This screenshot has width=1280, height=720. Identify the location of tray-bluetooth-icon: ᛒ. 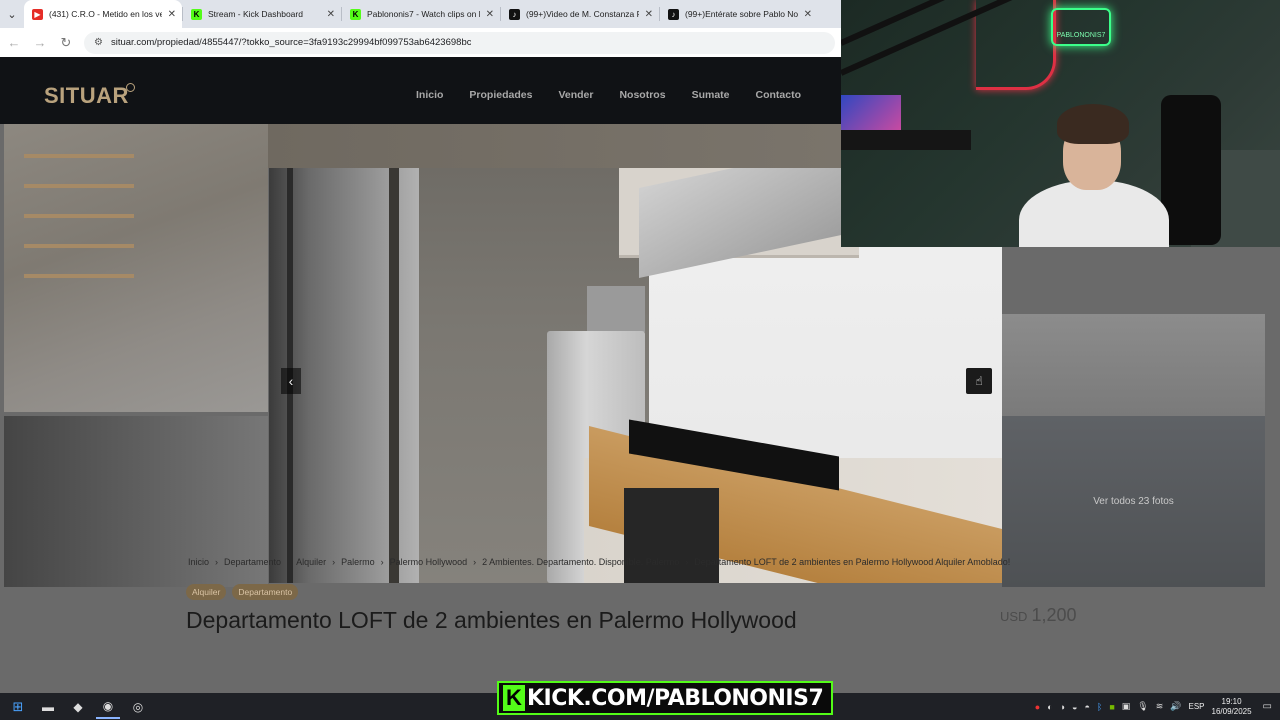
(1099, 707).